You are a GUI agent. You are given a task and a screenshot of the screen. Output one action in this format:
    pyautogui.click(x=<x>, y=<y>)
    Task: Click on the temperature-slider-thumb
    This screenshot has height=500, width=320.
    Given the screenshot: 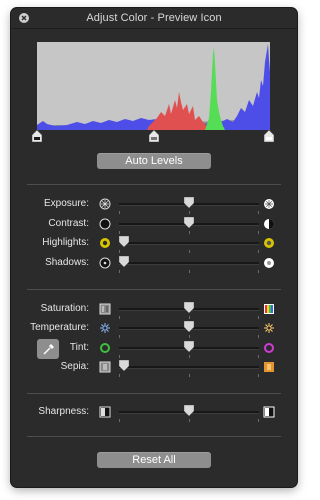 What is the action you would take?
    pyautogui.click(x=189, y=326)
    